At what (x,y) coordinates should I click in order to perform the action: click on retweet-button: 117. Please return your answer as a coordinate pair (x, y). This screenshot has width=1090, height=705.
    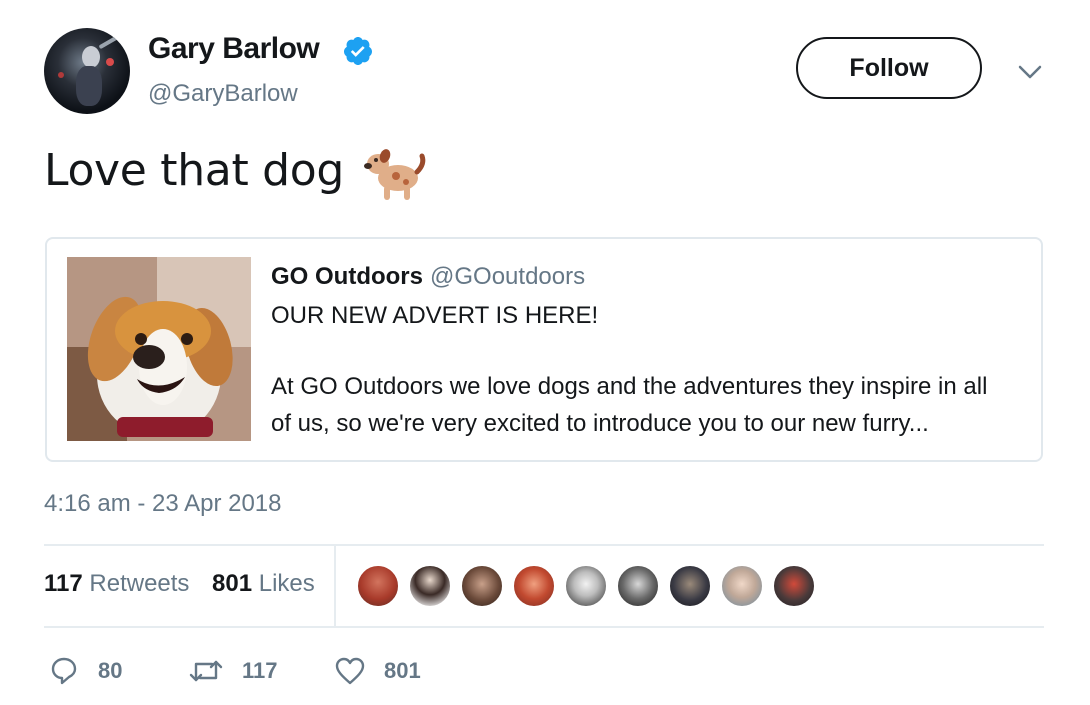
    Looking at the image, I should click on (238, 671).